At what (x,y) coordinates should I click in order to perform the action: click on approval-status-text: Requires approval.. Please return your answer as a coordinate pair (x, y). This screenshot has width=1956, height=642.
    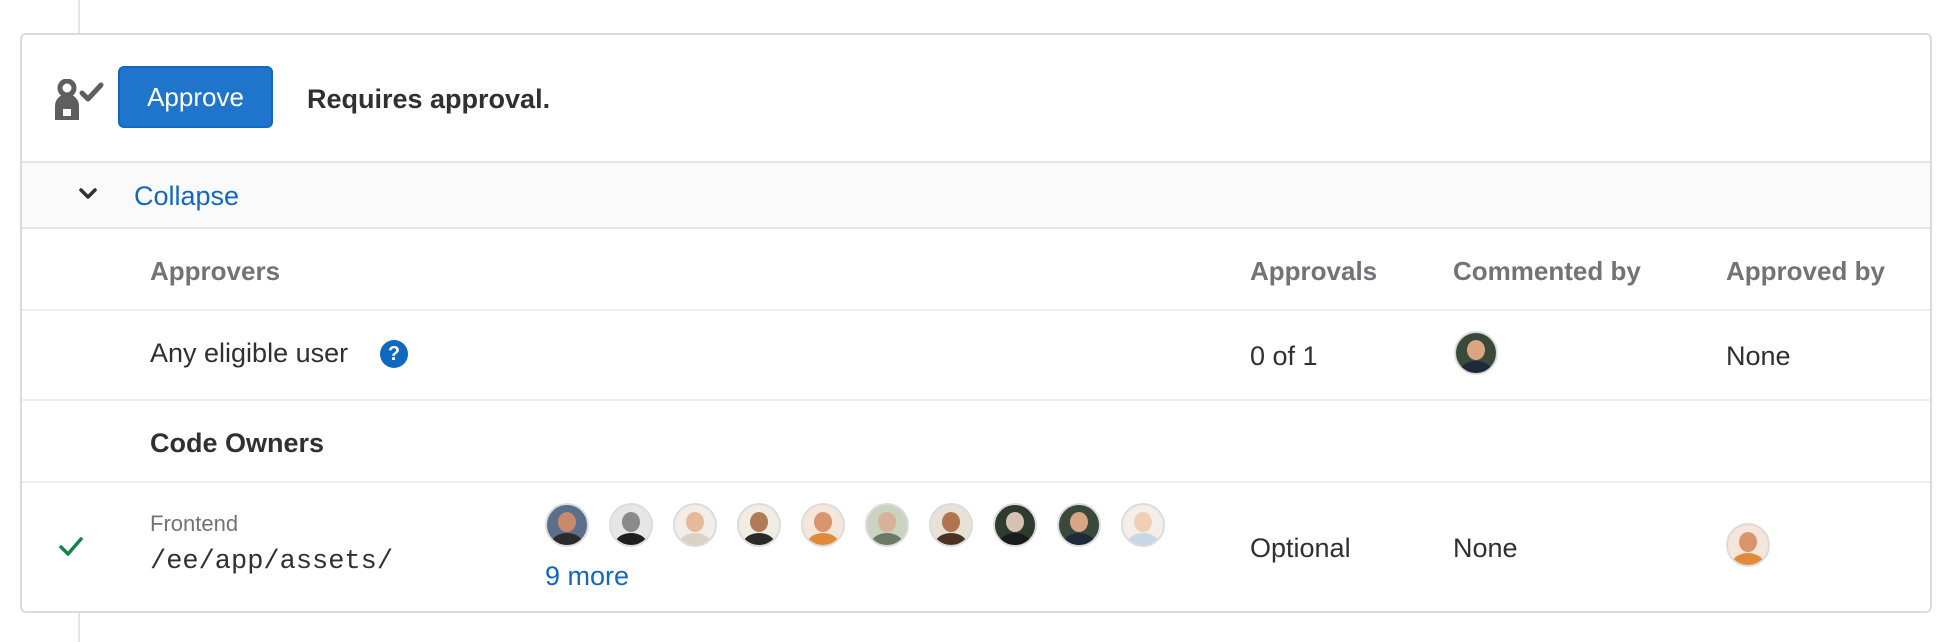
    Looking at the image, I should click on (429, 99).